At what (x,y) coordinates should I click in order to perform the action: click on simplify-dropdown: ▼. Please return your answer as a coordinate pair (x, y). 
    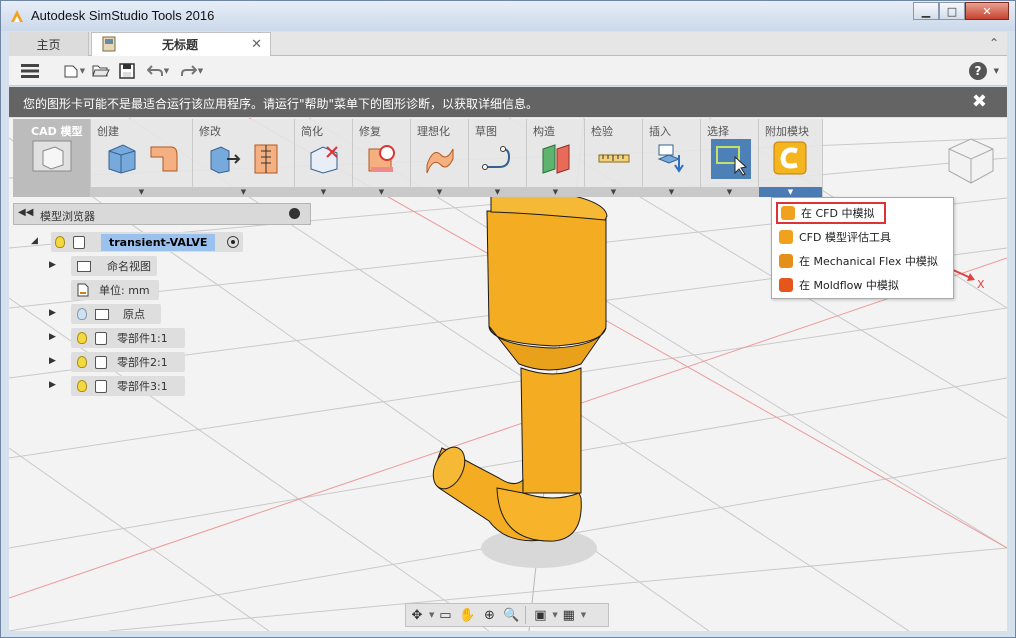
    Looking at the image, I should click on (323, 192).